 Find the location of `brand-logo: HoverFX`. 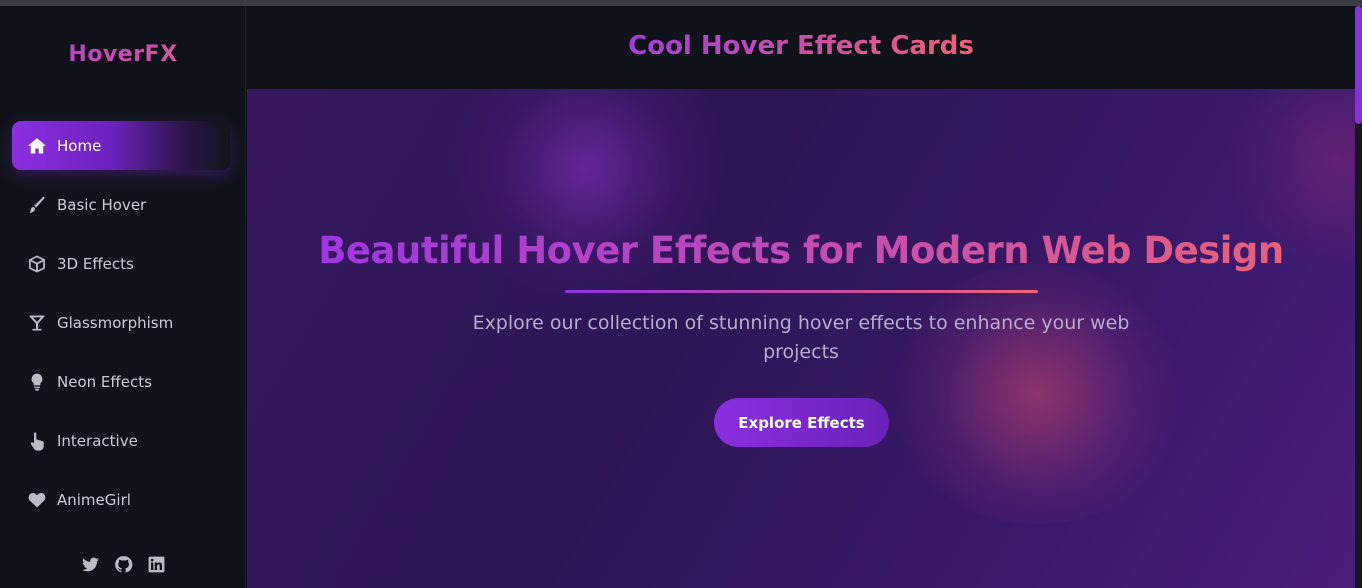

brand-logo: HoverFX is located at coordinates (123, 54).